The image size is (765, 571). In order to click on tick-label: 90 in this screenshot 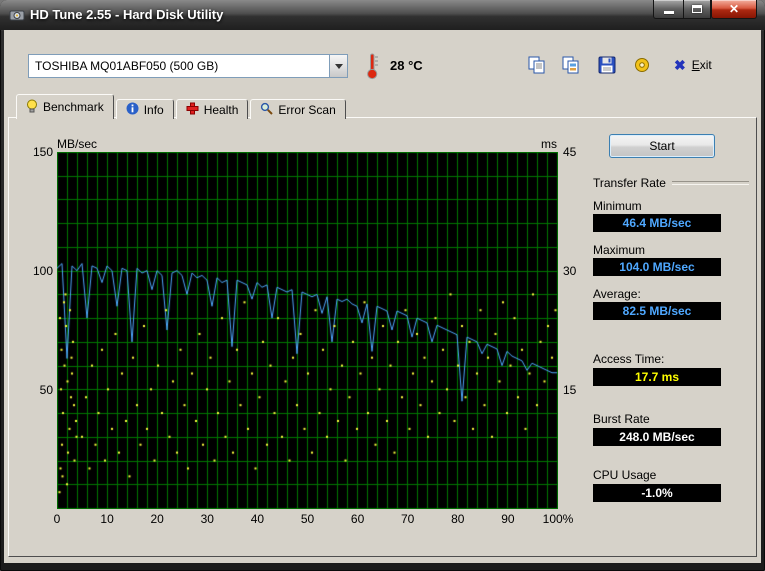, I will do `click(508, 519)`.